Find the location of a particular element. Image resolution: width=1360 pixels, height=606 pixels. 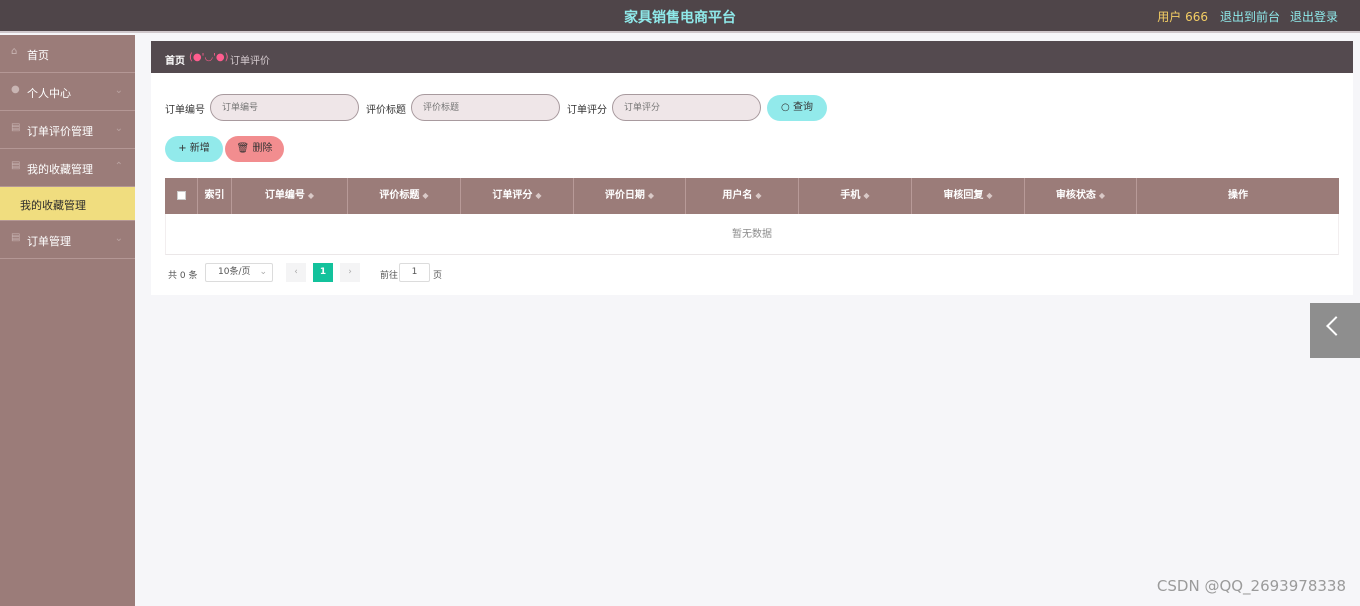

page-size-select: 10条/页 ⌄ is located at coordinates (239, 272).